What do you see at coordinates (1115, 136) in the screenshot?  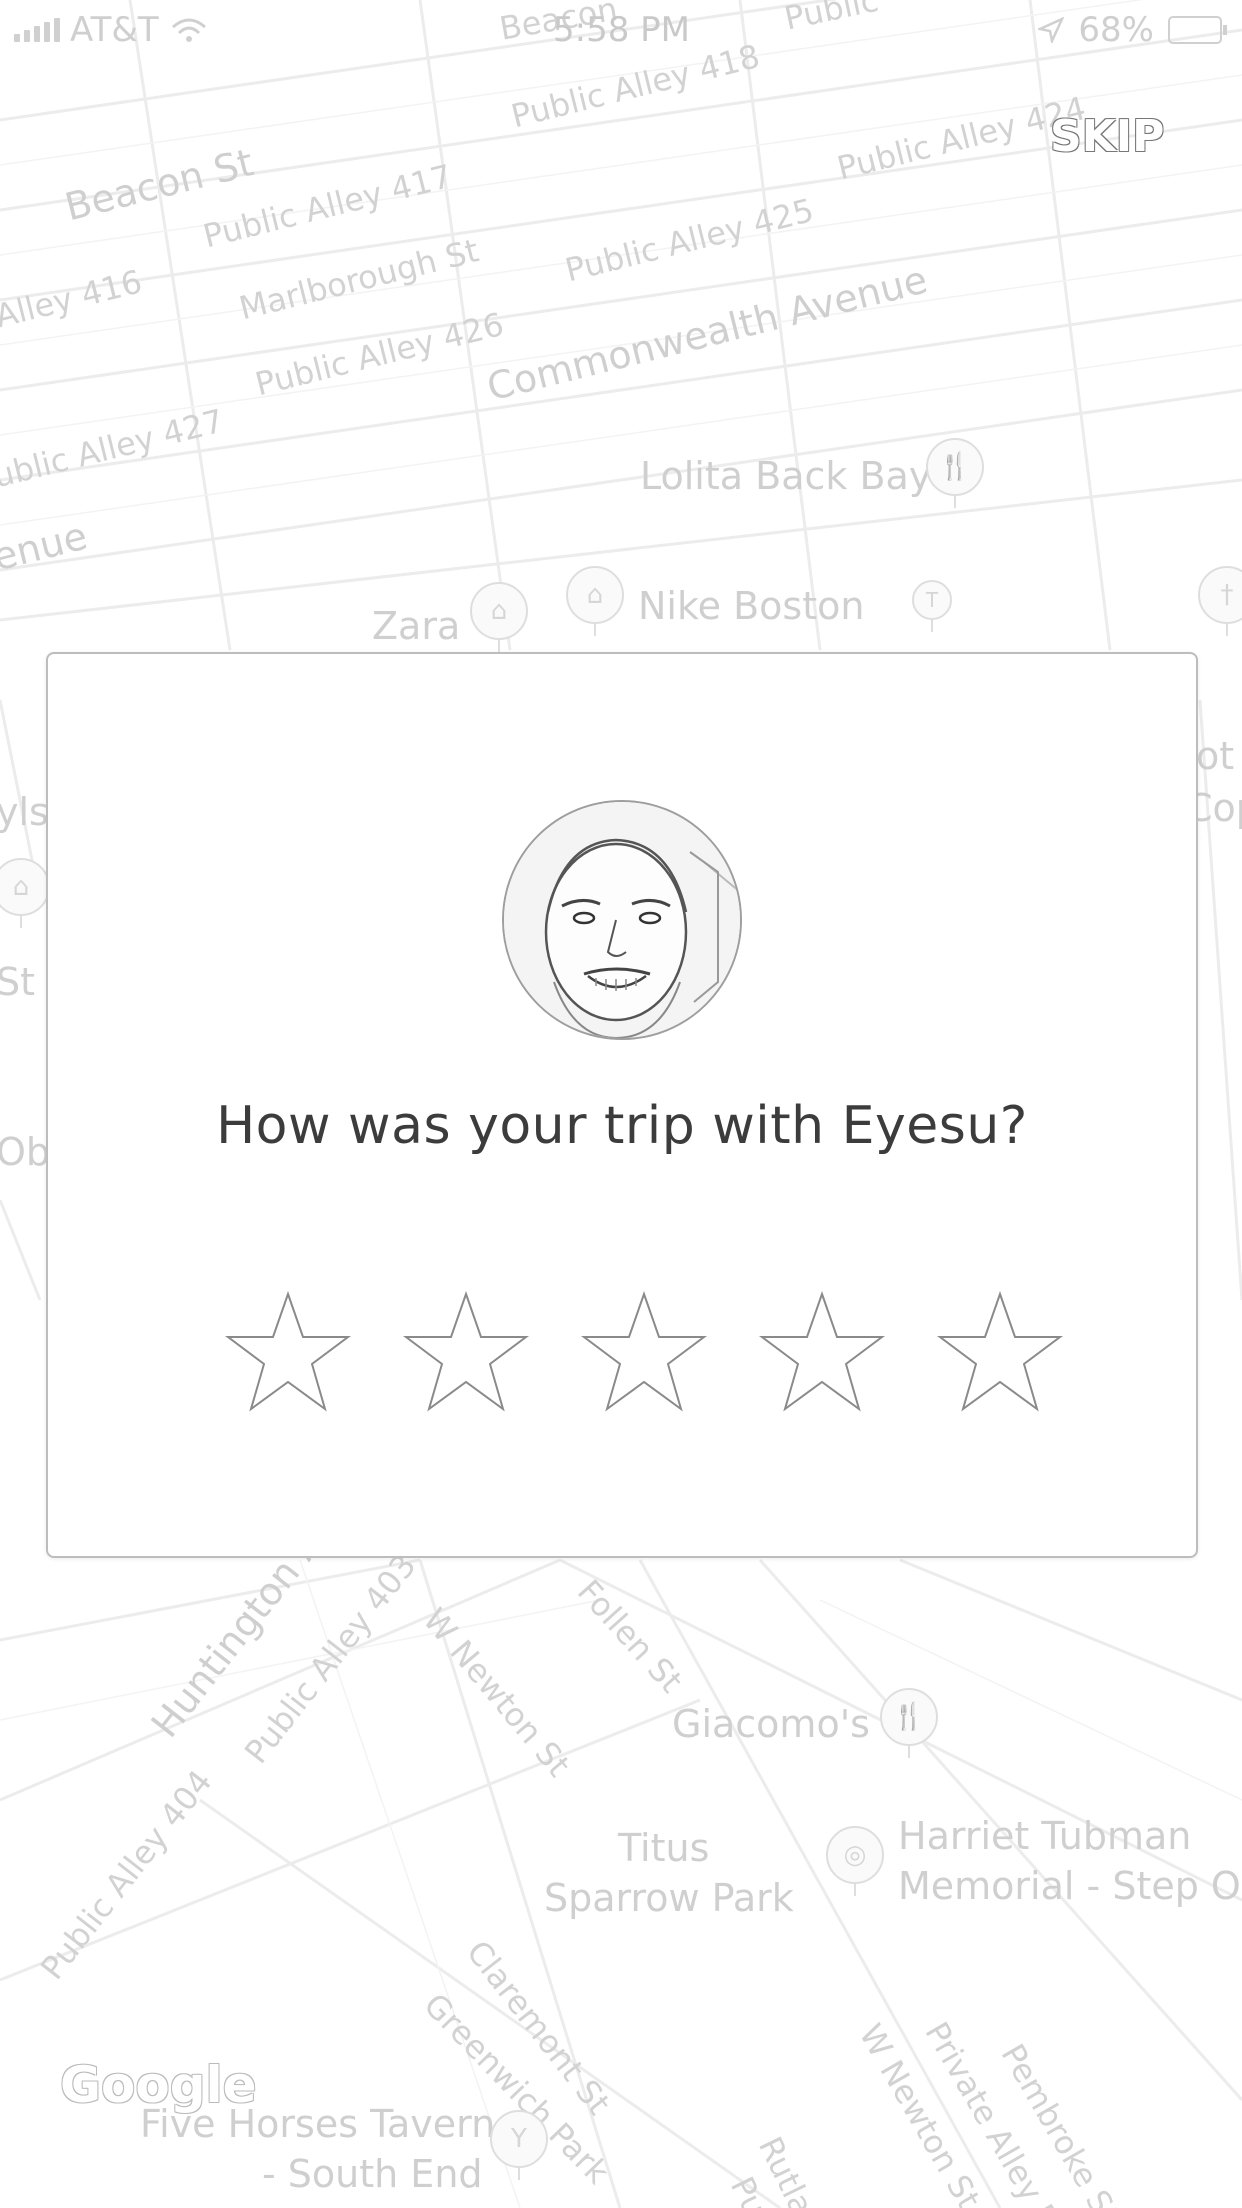 I see `skip-button: SKIP` at bounding box center [1115, 136].